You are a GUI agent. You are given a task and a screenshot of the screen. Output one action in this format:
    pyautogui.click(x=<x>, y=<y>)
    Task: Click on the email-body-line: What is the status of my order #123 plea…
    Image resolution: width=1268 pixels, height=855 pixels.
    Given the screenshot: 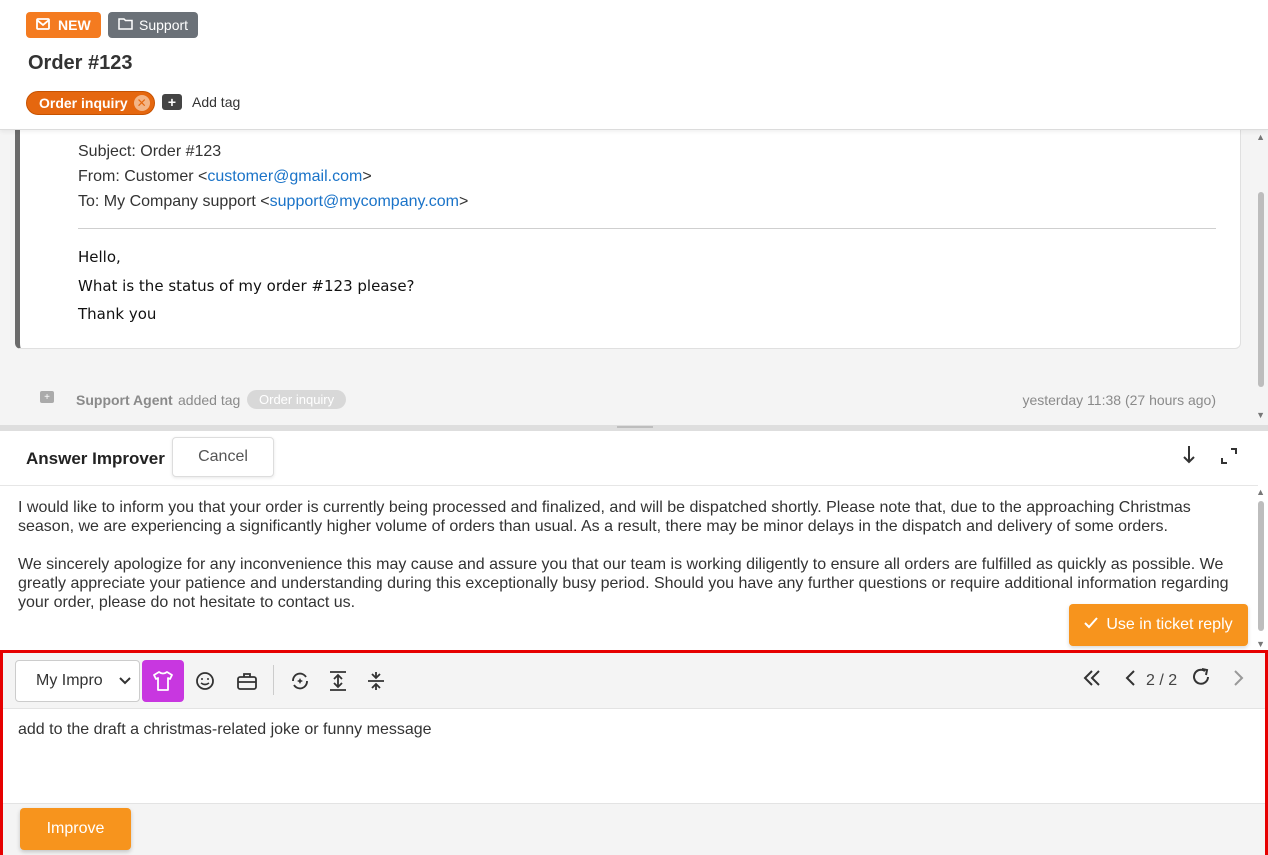 What is the action you would take?
    pyautogui.click(x=246, y=285)
    